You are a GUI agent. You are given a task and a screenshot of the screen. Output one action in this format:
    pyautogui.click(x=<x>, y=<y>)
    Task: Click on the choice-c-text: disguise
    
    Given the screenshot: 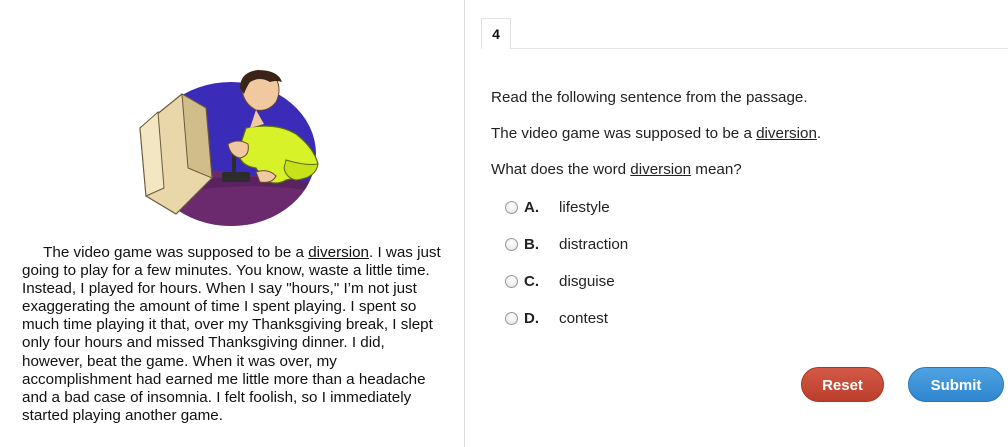 What is the action you would take?
    pyautogui.click(x=587, y=281)
    